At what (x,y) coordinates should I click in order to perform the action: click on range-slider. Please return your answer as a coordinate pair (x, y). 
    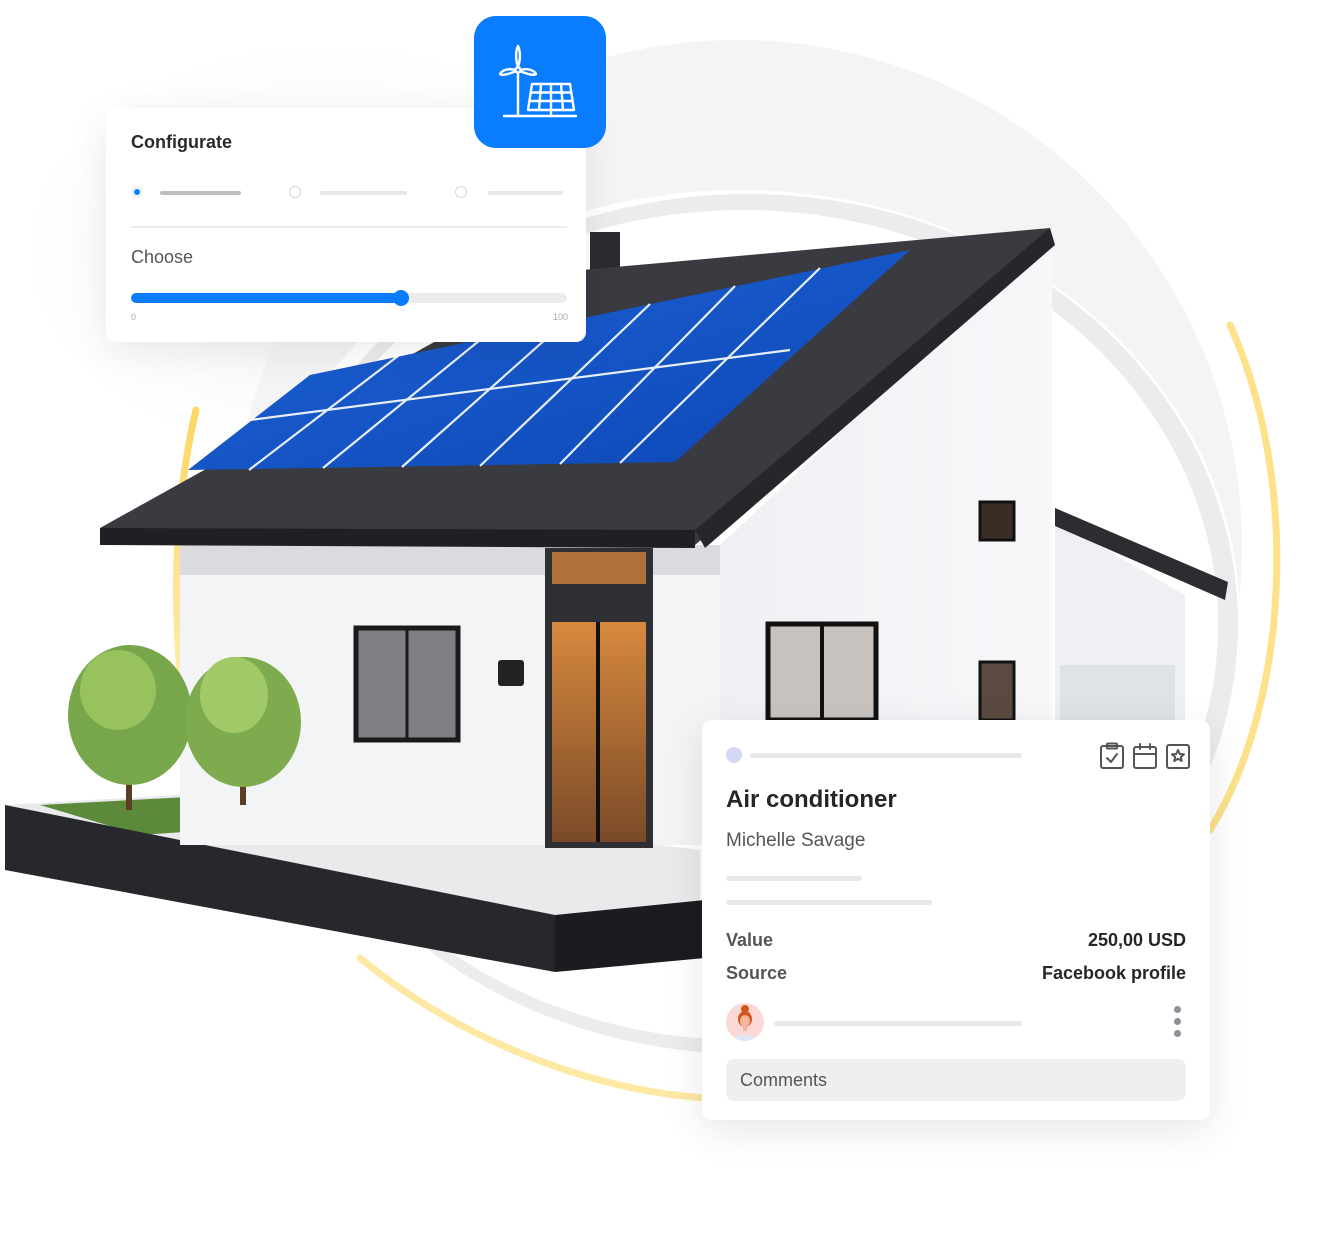
    Looking at the image, I should click on (349, 298).